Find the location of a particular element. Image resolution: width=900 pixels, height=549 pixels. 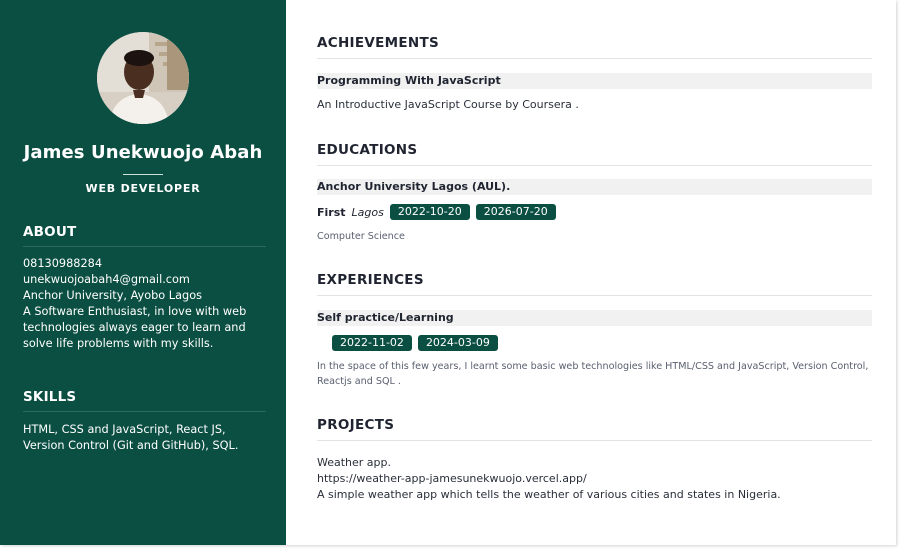

achievements-divider is located at coordinates (594, 58).